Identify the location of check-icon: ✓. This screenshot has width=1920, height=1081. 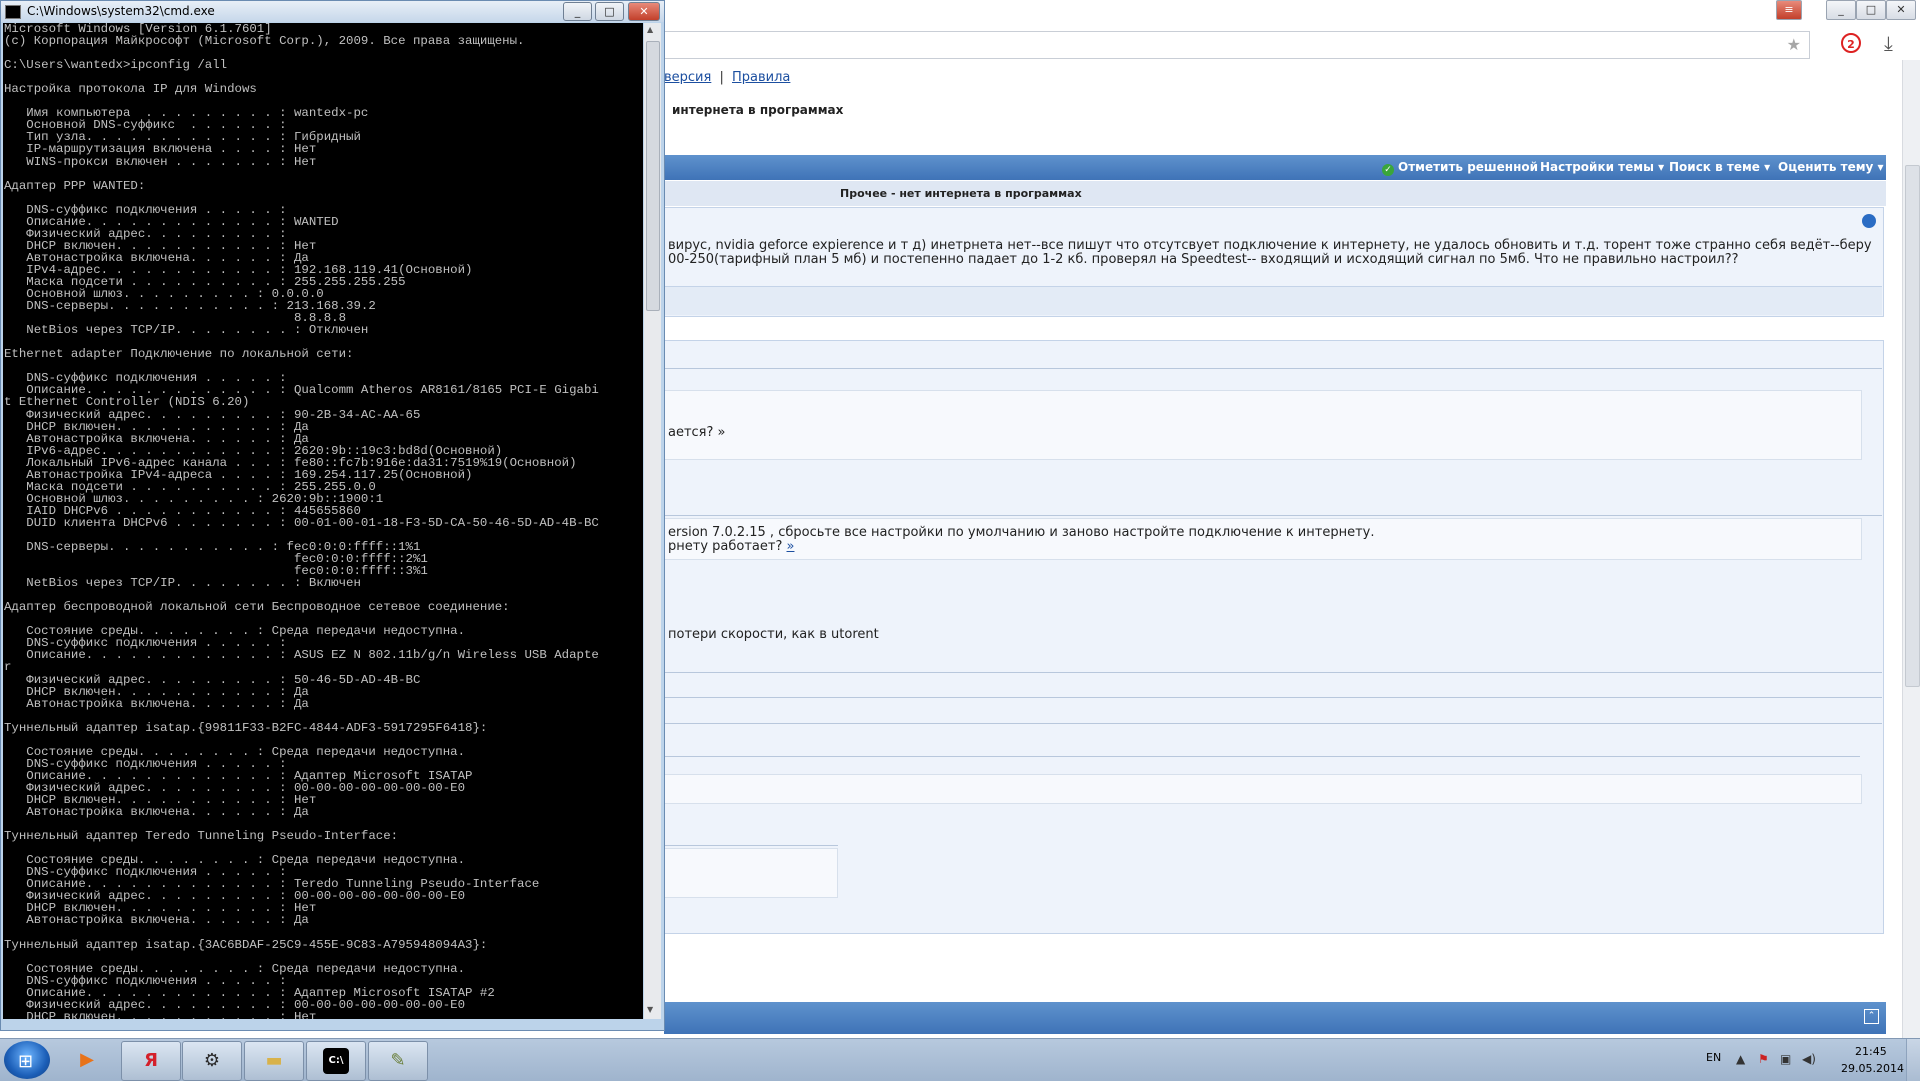
(1388, 170).